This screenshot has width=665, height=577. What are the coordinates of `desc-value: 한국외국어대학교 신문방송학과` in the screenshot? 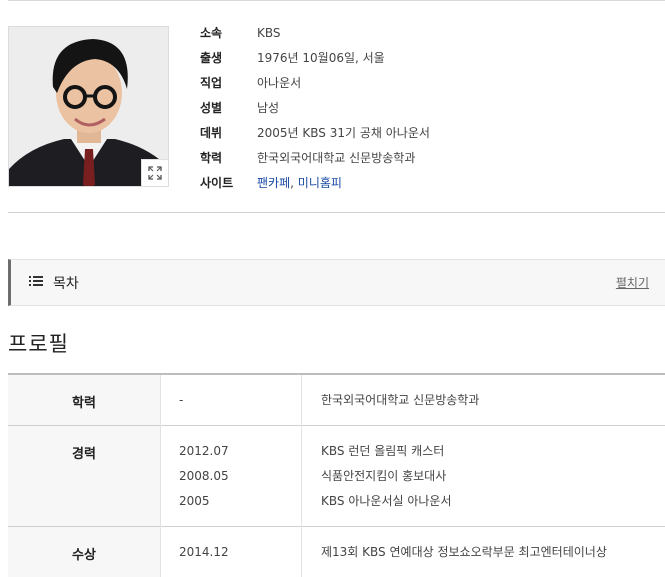 It's located at (493, 400).